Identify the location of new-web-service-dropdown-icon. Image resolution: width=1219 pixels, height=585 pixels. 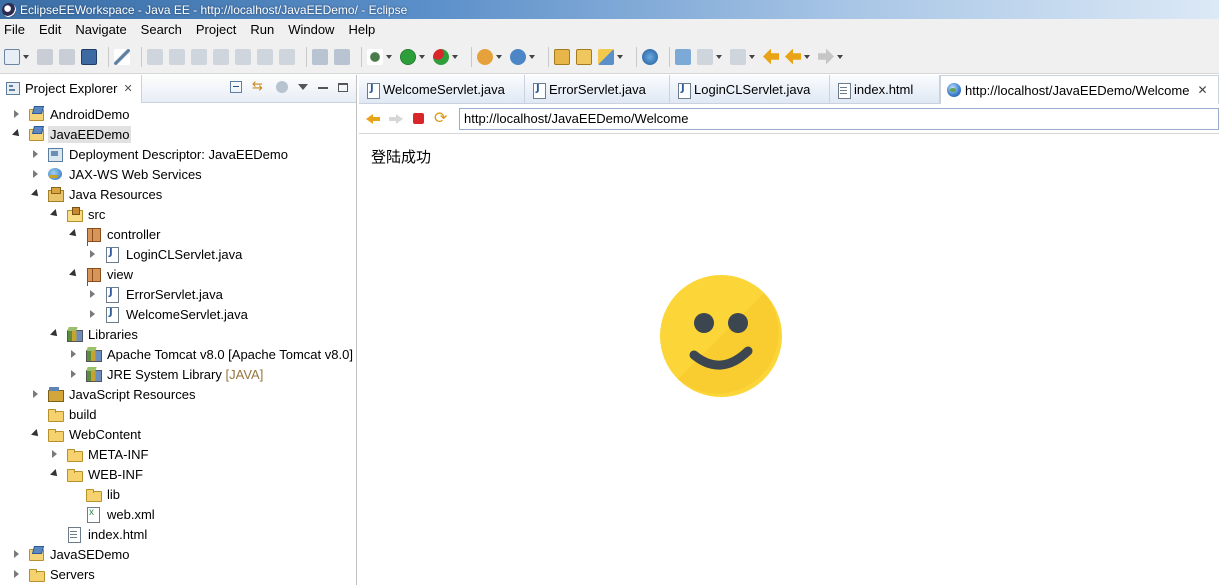
(532, 56).